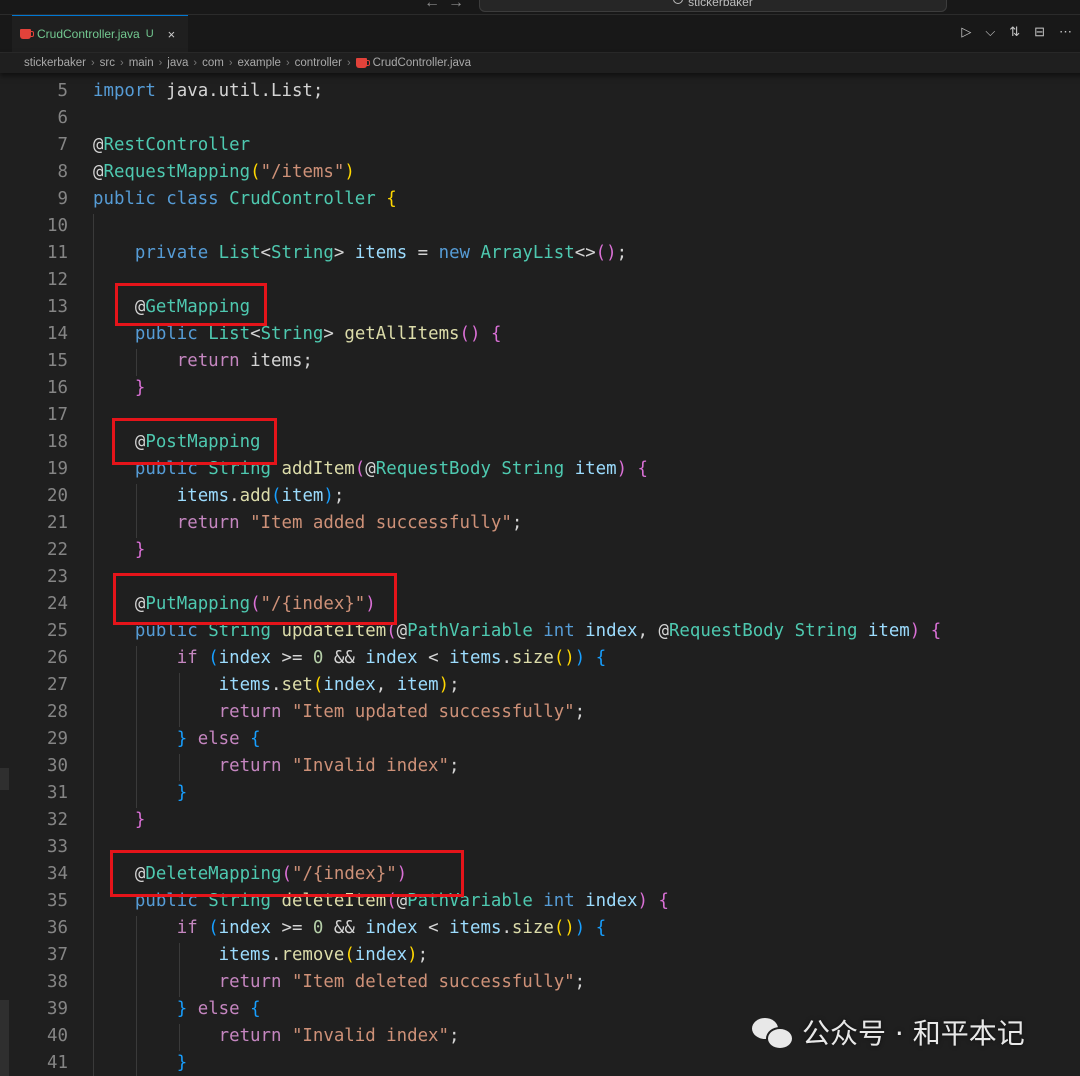 Image resolution: width=1080 pixels, height=1076 pixels. Describe the element at coordinates (540, 739) in the screenshot. I see `code-line: 29 } else {` at that location.